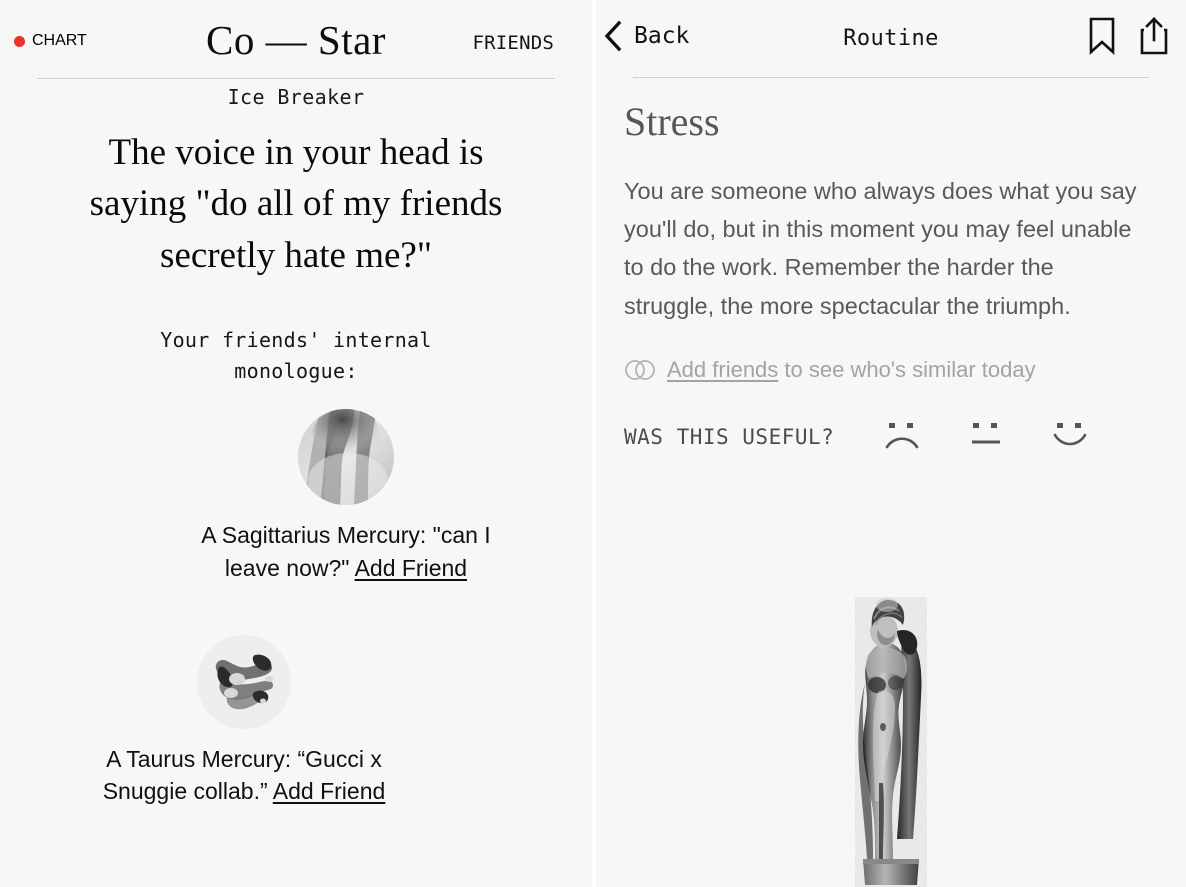 Image resolution: width=1186 pixels, height=887 pixels. What do you see at coordinates (902, 437) in the screenshot?
I see `sad-face-icon` at bounding box center [902, 437].